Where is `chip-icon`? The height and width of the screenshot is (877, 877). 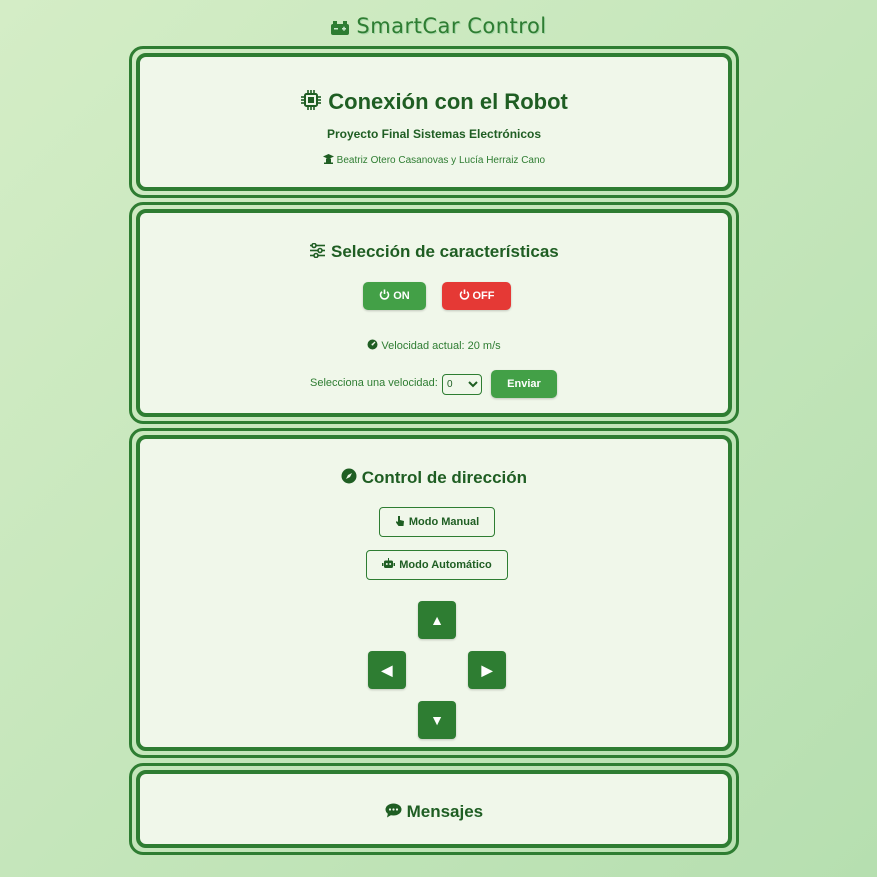
chip-icon is located at coordinates (311, 103).